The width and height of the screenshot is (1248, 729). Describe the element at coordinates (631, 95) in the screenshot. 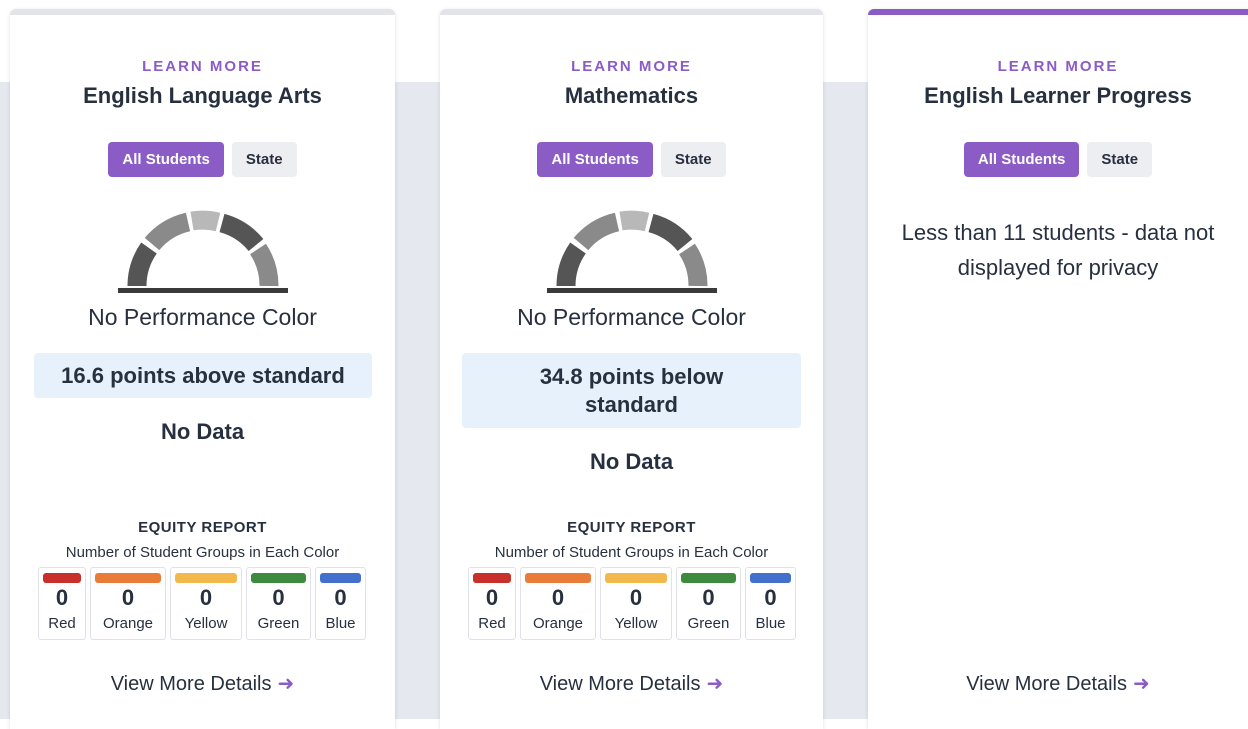

I see `card-title: Mathematics` at that location.